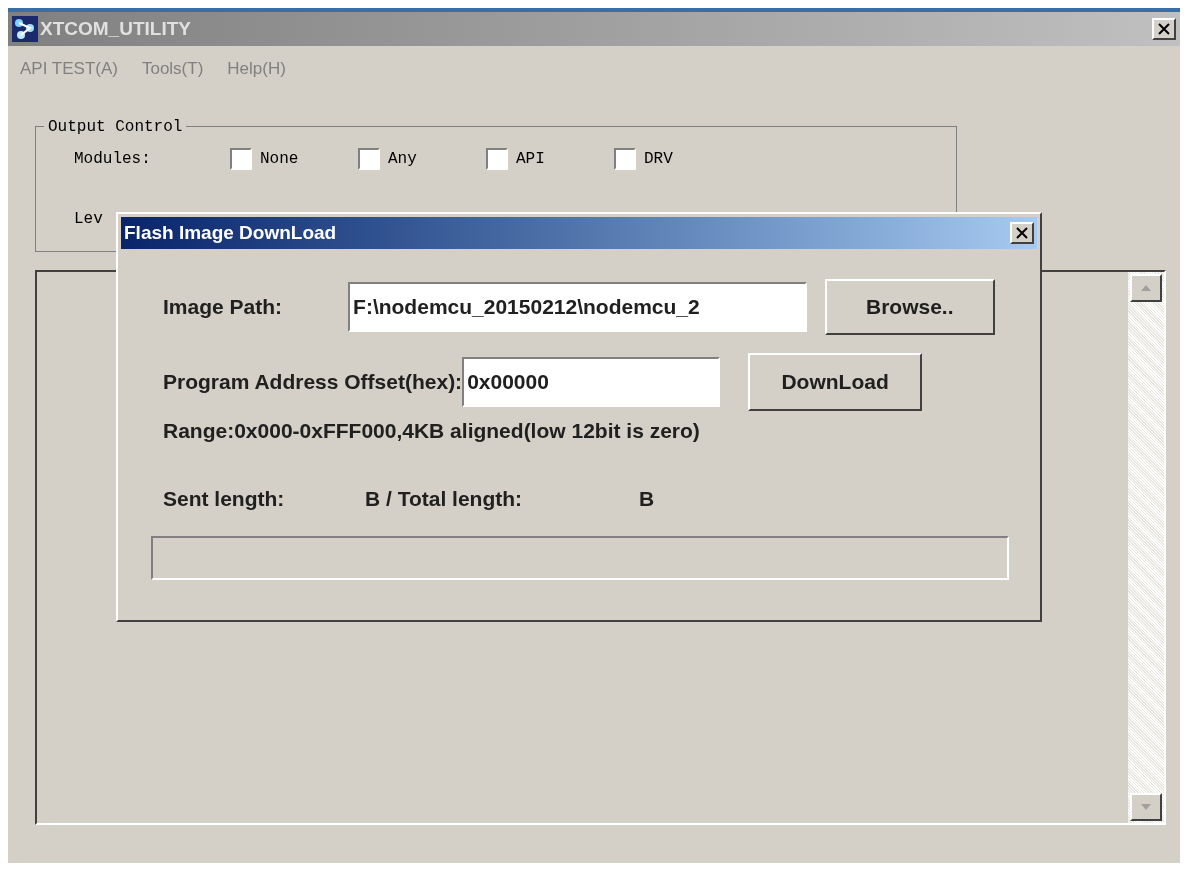  Describe the element at coordinates (835, 382) in the screenshot. I see `download-button: DownLoad` at that location.